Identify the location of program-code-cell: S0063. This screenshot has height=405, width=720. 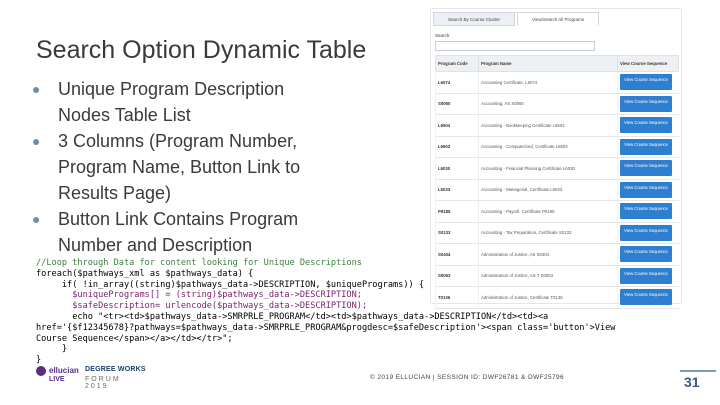
(457, 276).